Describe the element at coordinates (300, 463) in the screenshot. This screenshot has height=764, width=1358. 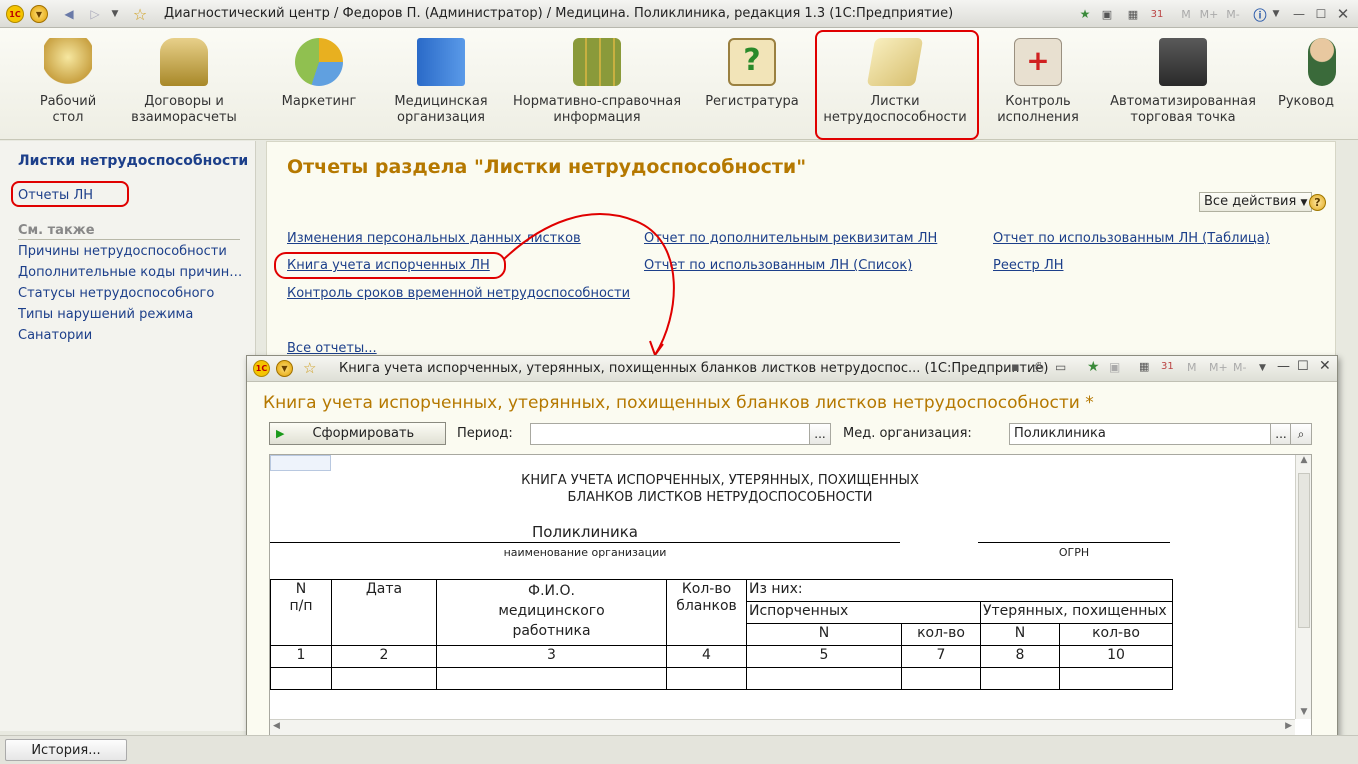
I see `selected-cell` at that location.